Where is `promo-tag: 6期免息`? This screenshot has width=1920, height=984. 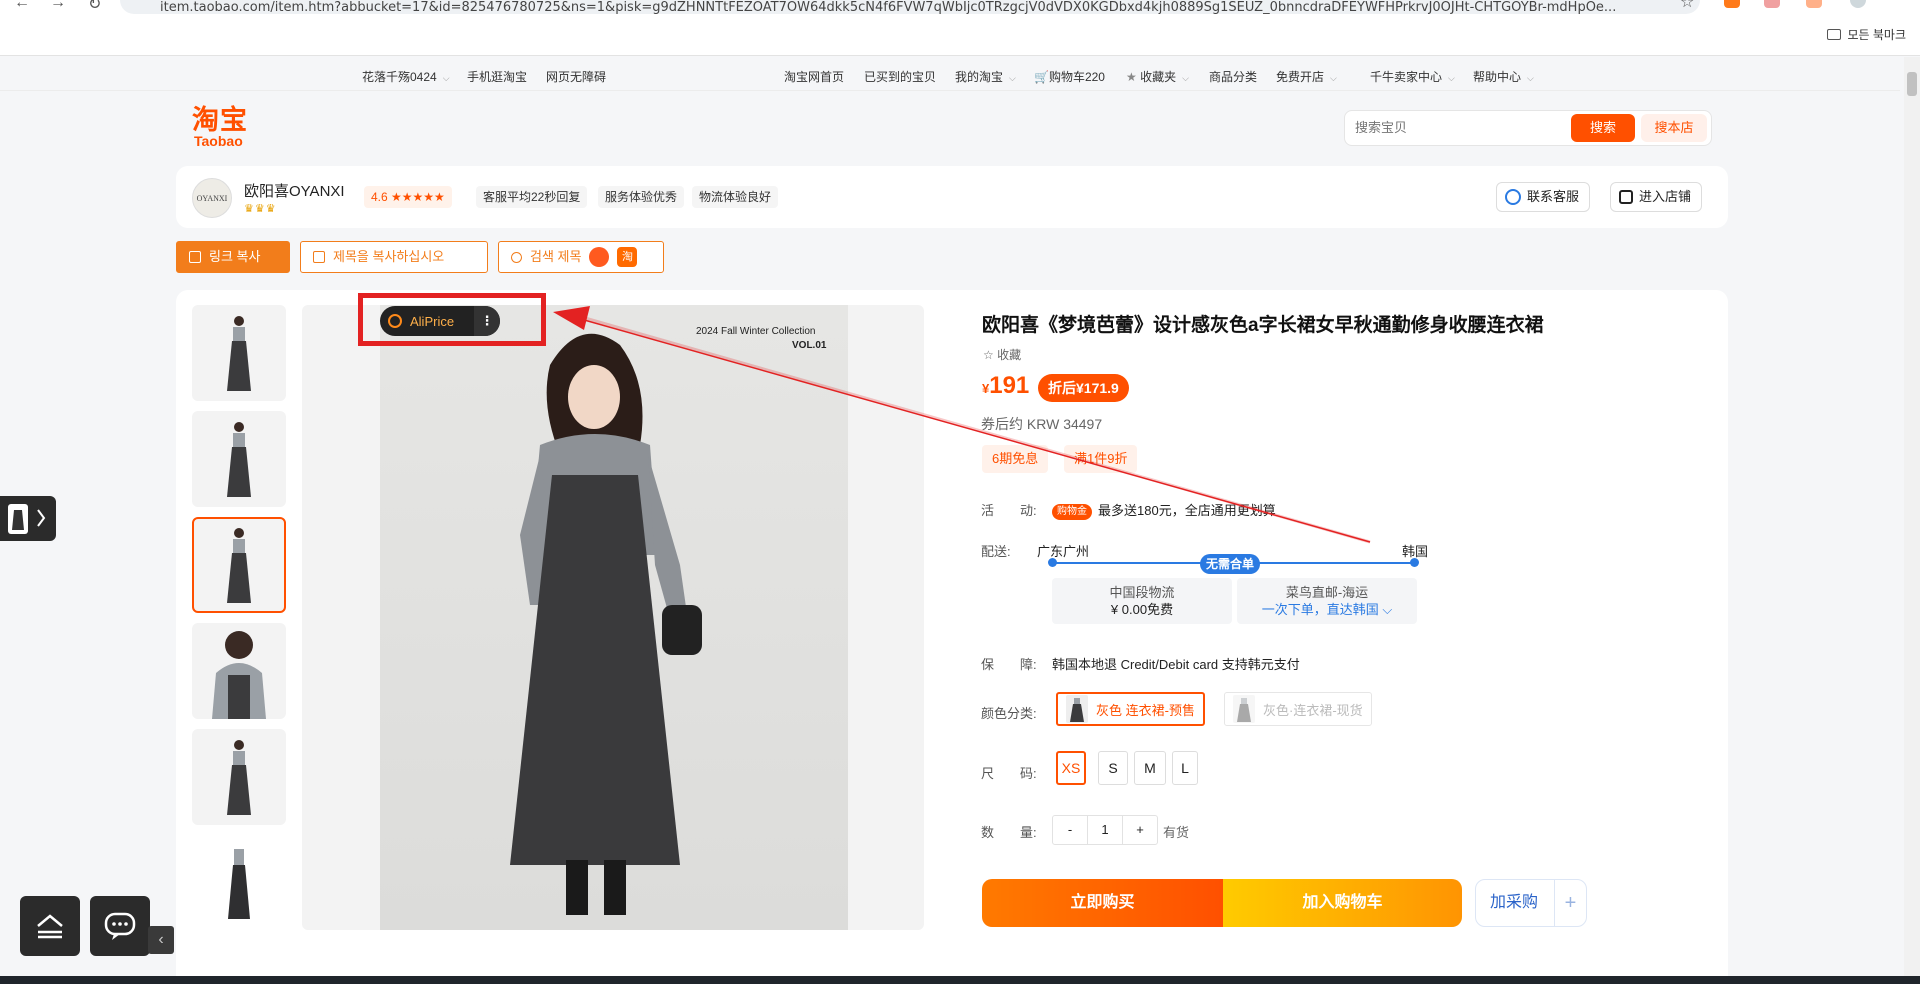 promo-tag: 6期免息 is located at coordinates (1015, 459).